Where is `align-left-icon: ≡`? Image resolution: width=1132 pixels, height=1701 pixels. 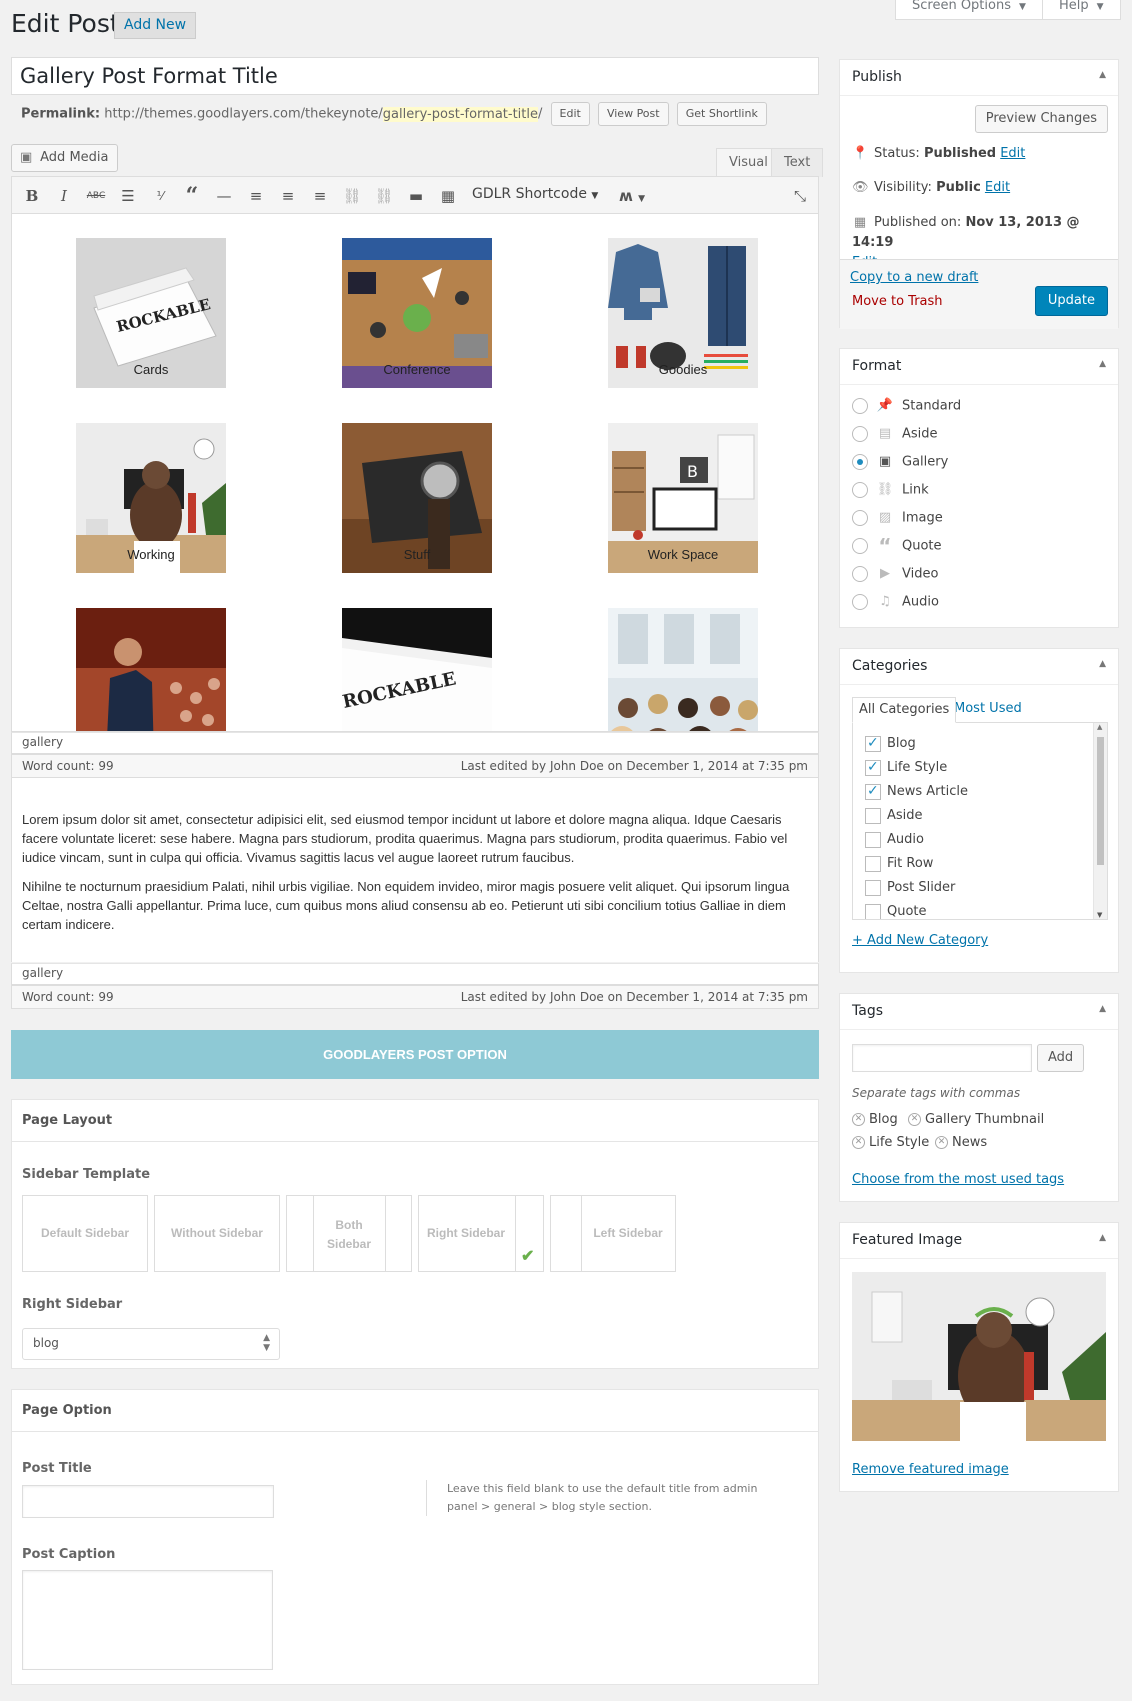 align-left-icon: ≡ is located at coordinates (256, 196).